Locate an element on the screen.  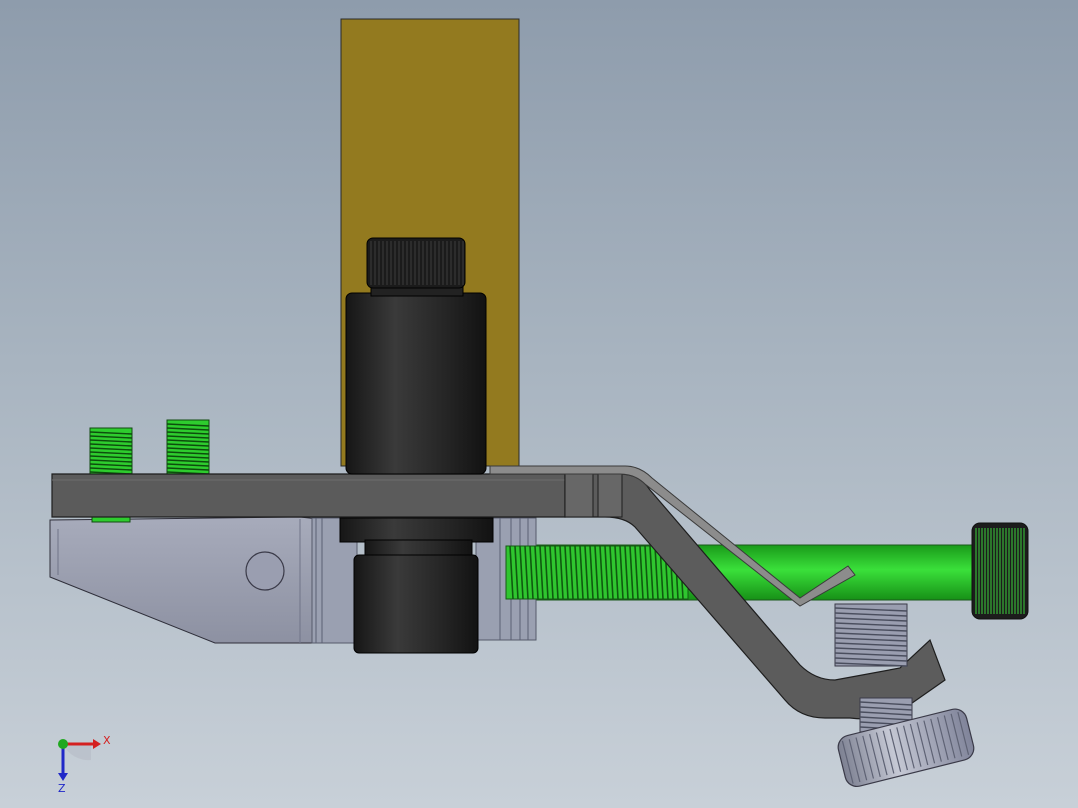
base-plate is located at coordinates (308, 495).